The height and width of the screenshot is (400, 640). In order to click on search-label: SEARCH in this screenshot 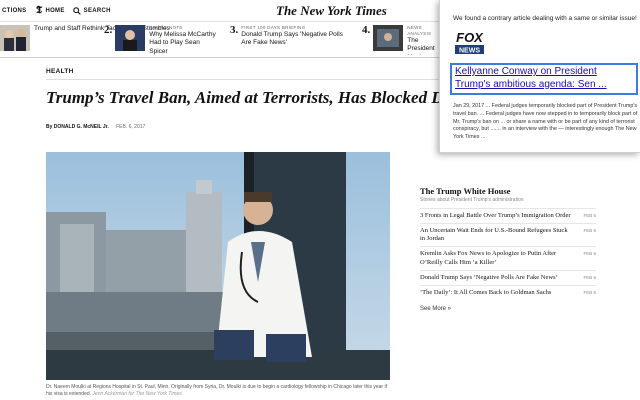, I will do `click(97, 10)`.